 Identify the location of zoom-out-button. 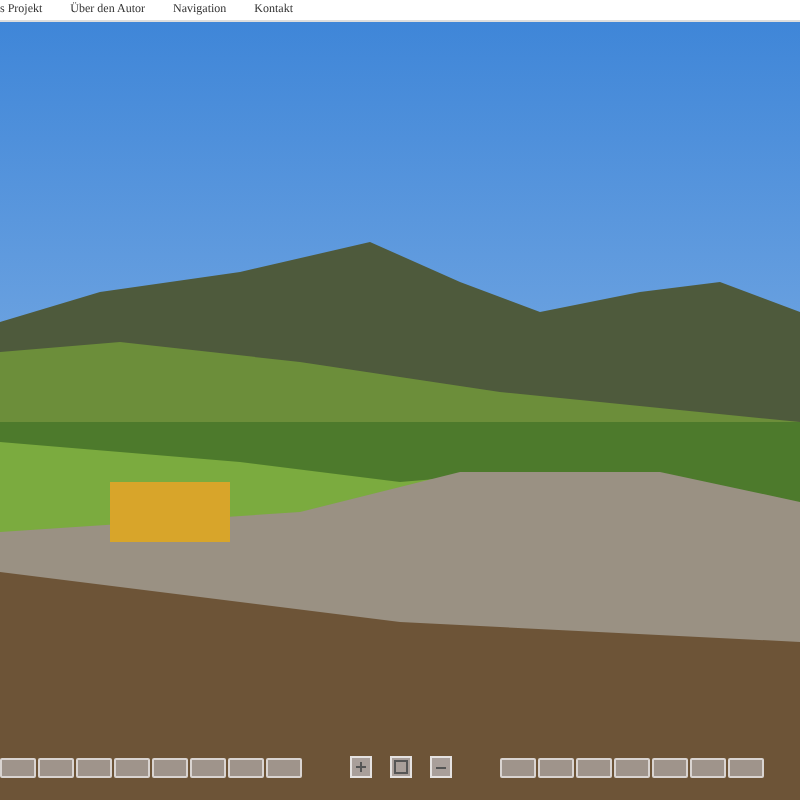
(441, 767).